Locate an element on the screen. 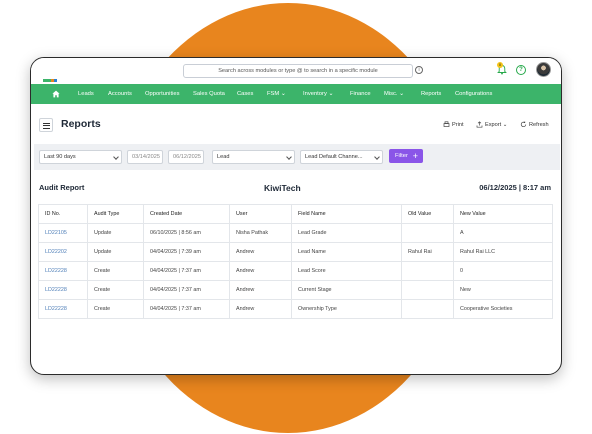 The width and height of the screenshot is (592, 434). menu-toggle-button is located at coordinates (46, 125).